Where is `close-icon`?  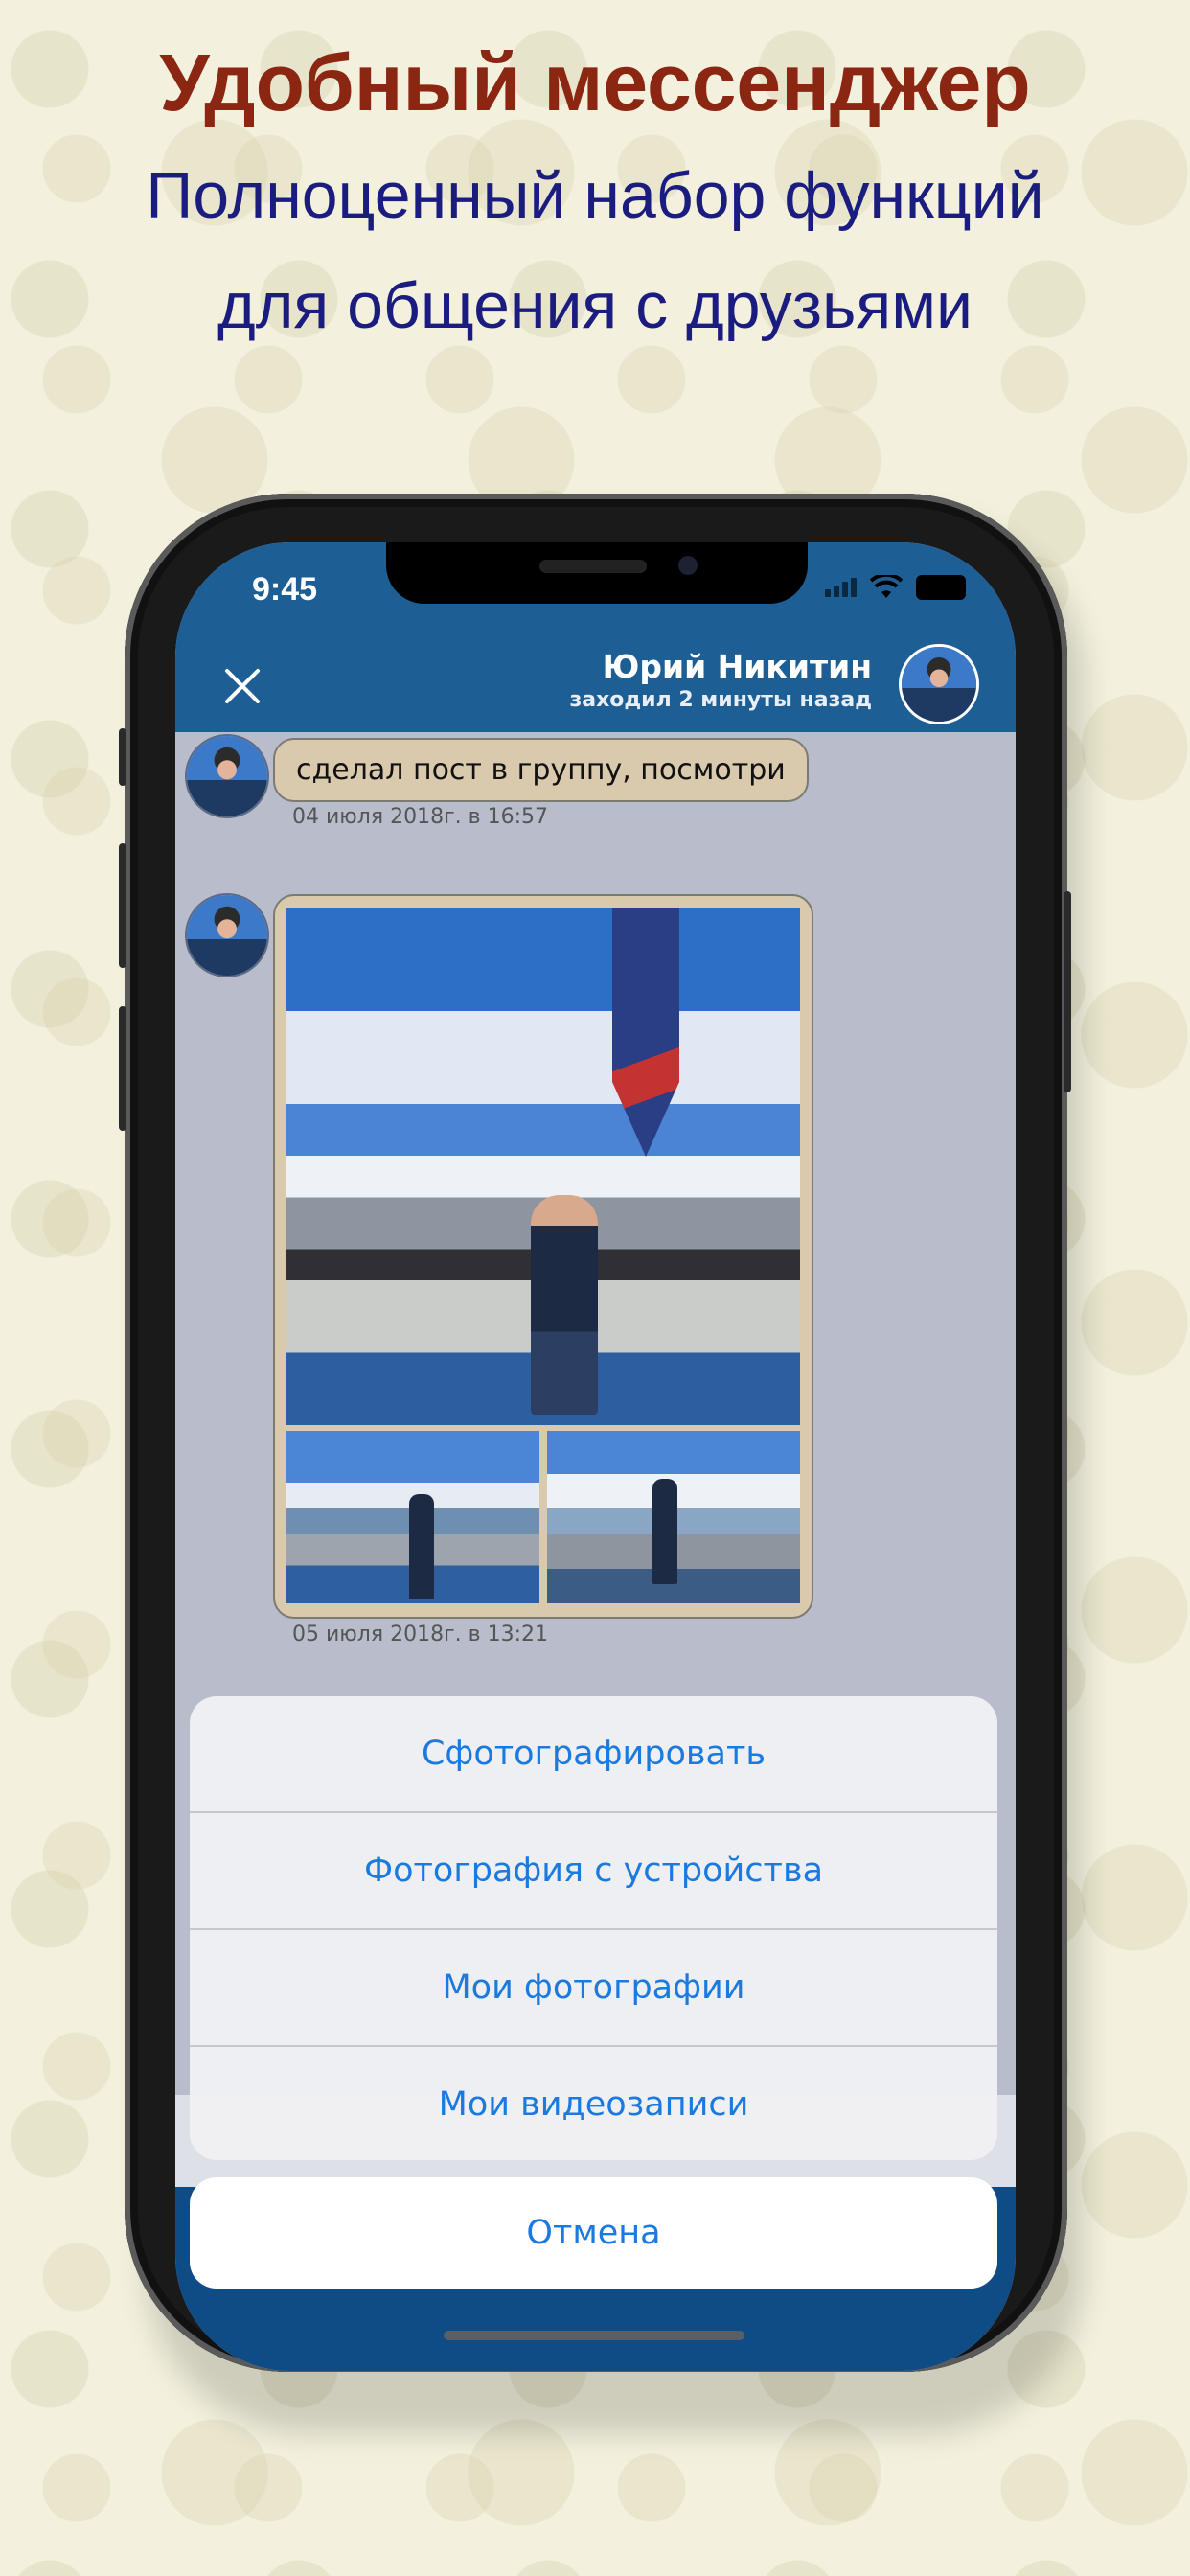
close-icon is located at coordinates (243, 686).